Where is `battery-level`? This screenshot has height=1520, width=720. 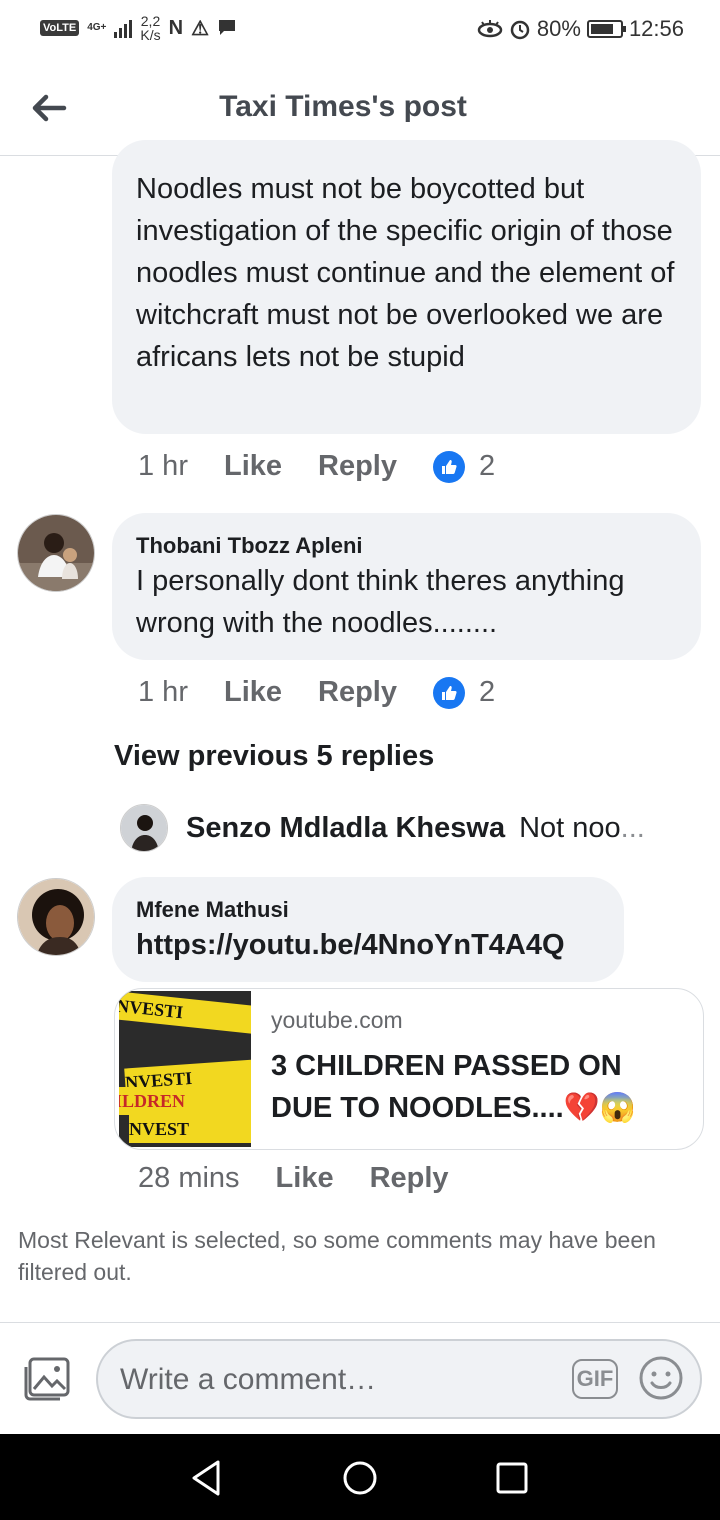 battery-level is located at coordinates (602, 29).